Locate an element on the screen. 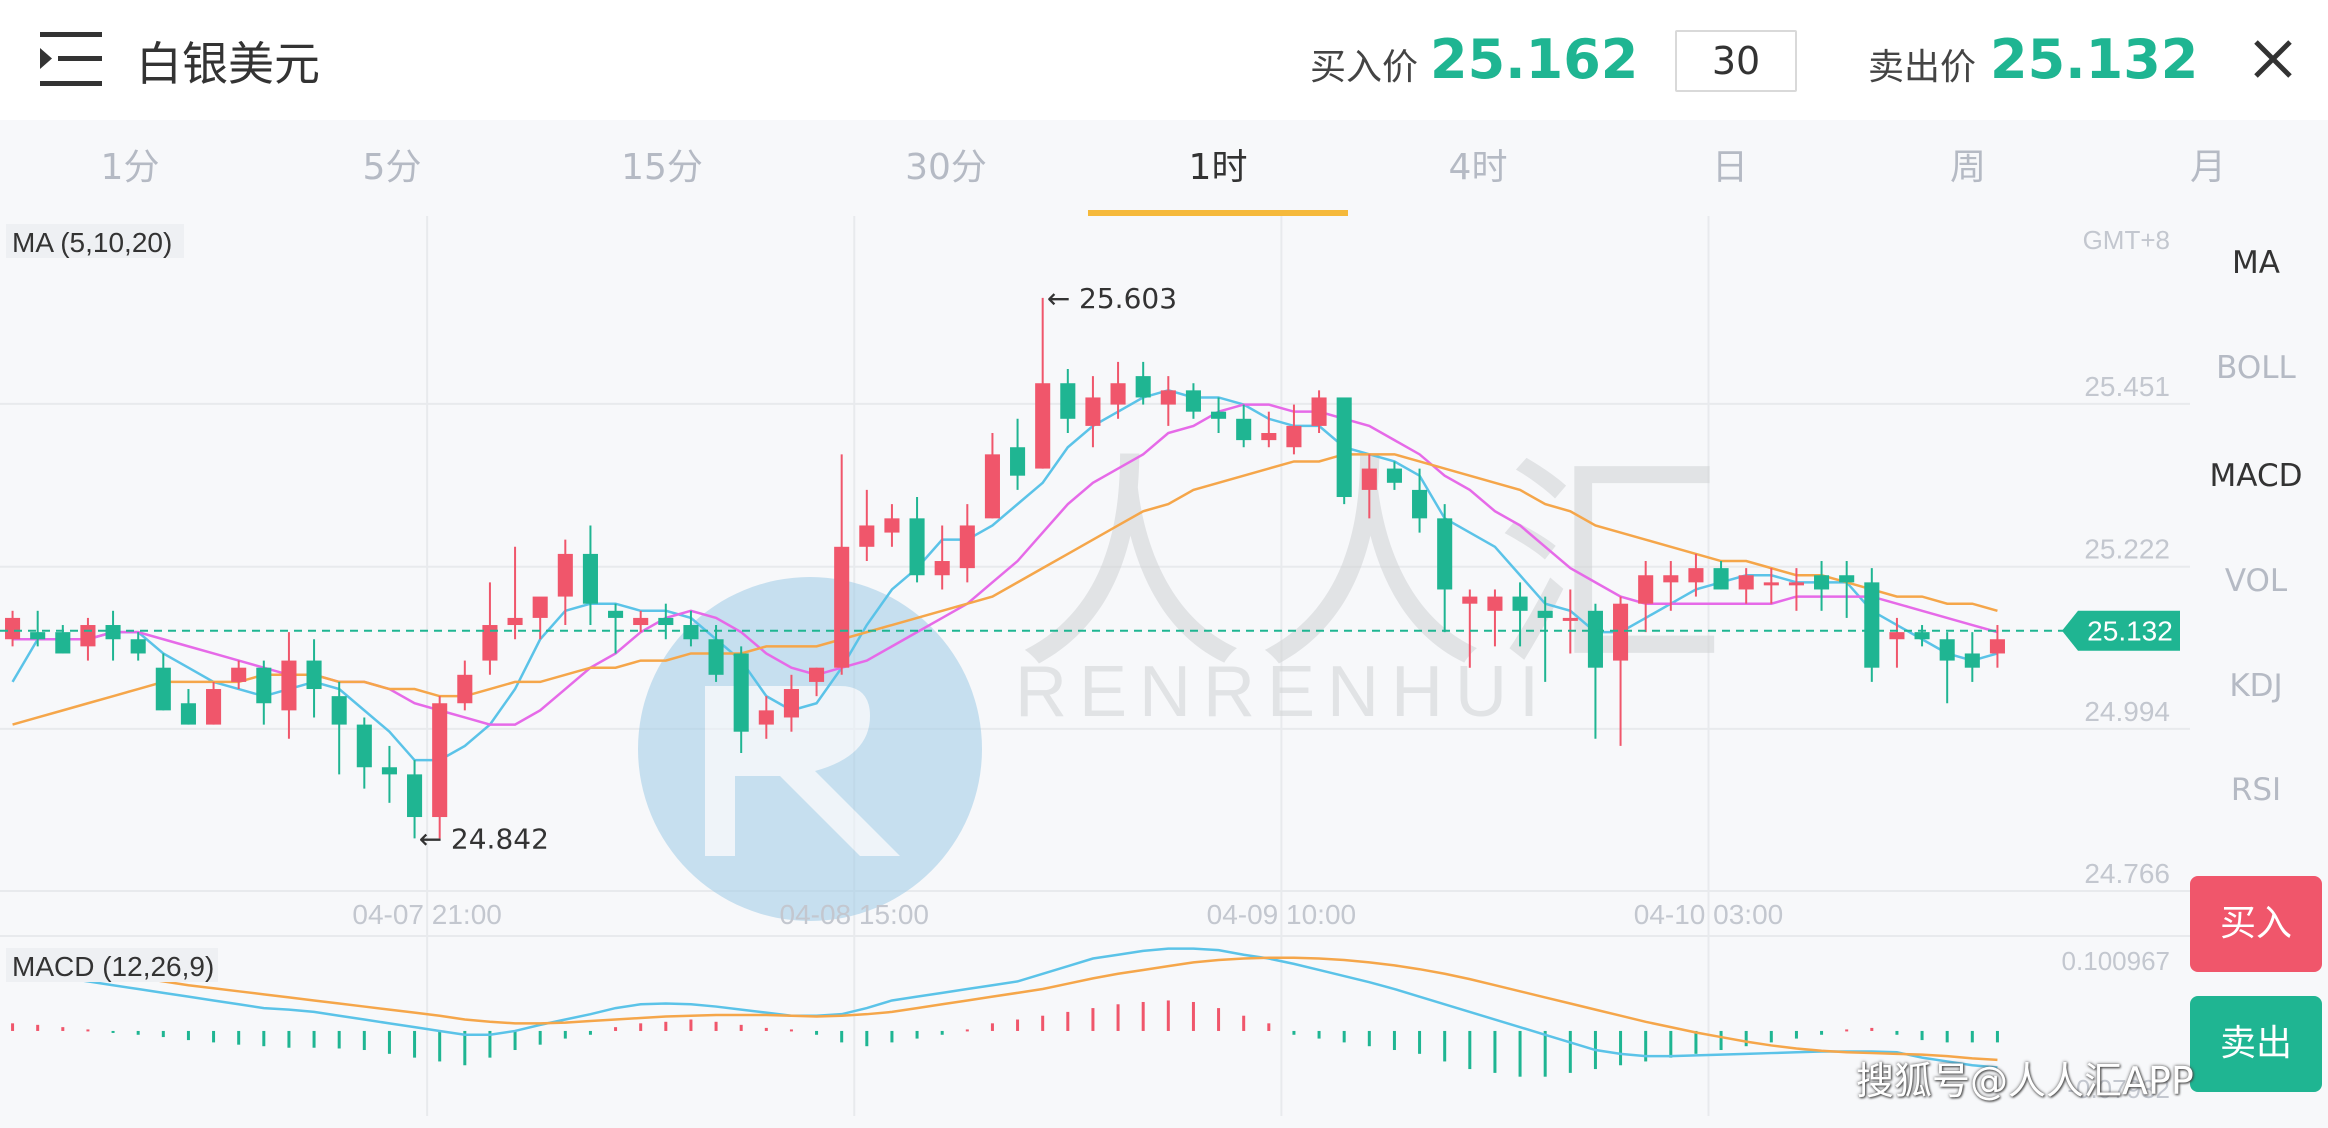 This screenshot has height=1128, width=2328. macd-panel is located at coordinates (1005, 1012).